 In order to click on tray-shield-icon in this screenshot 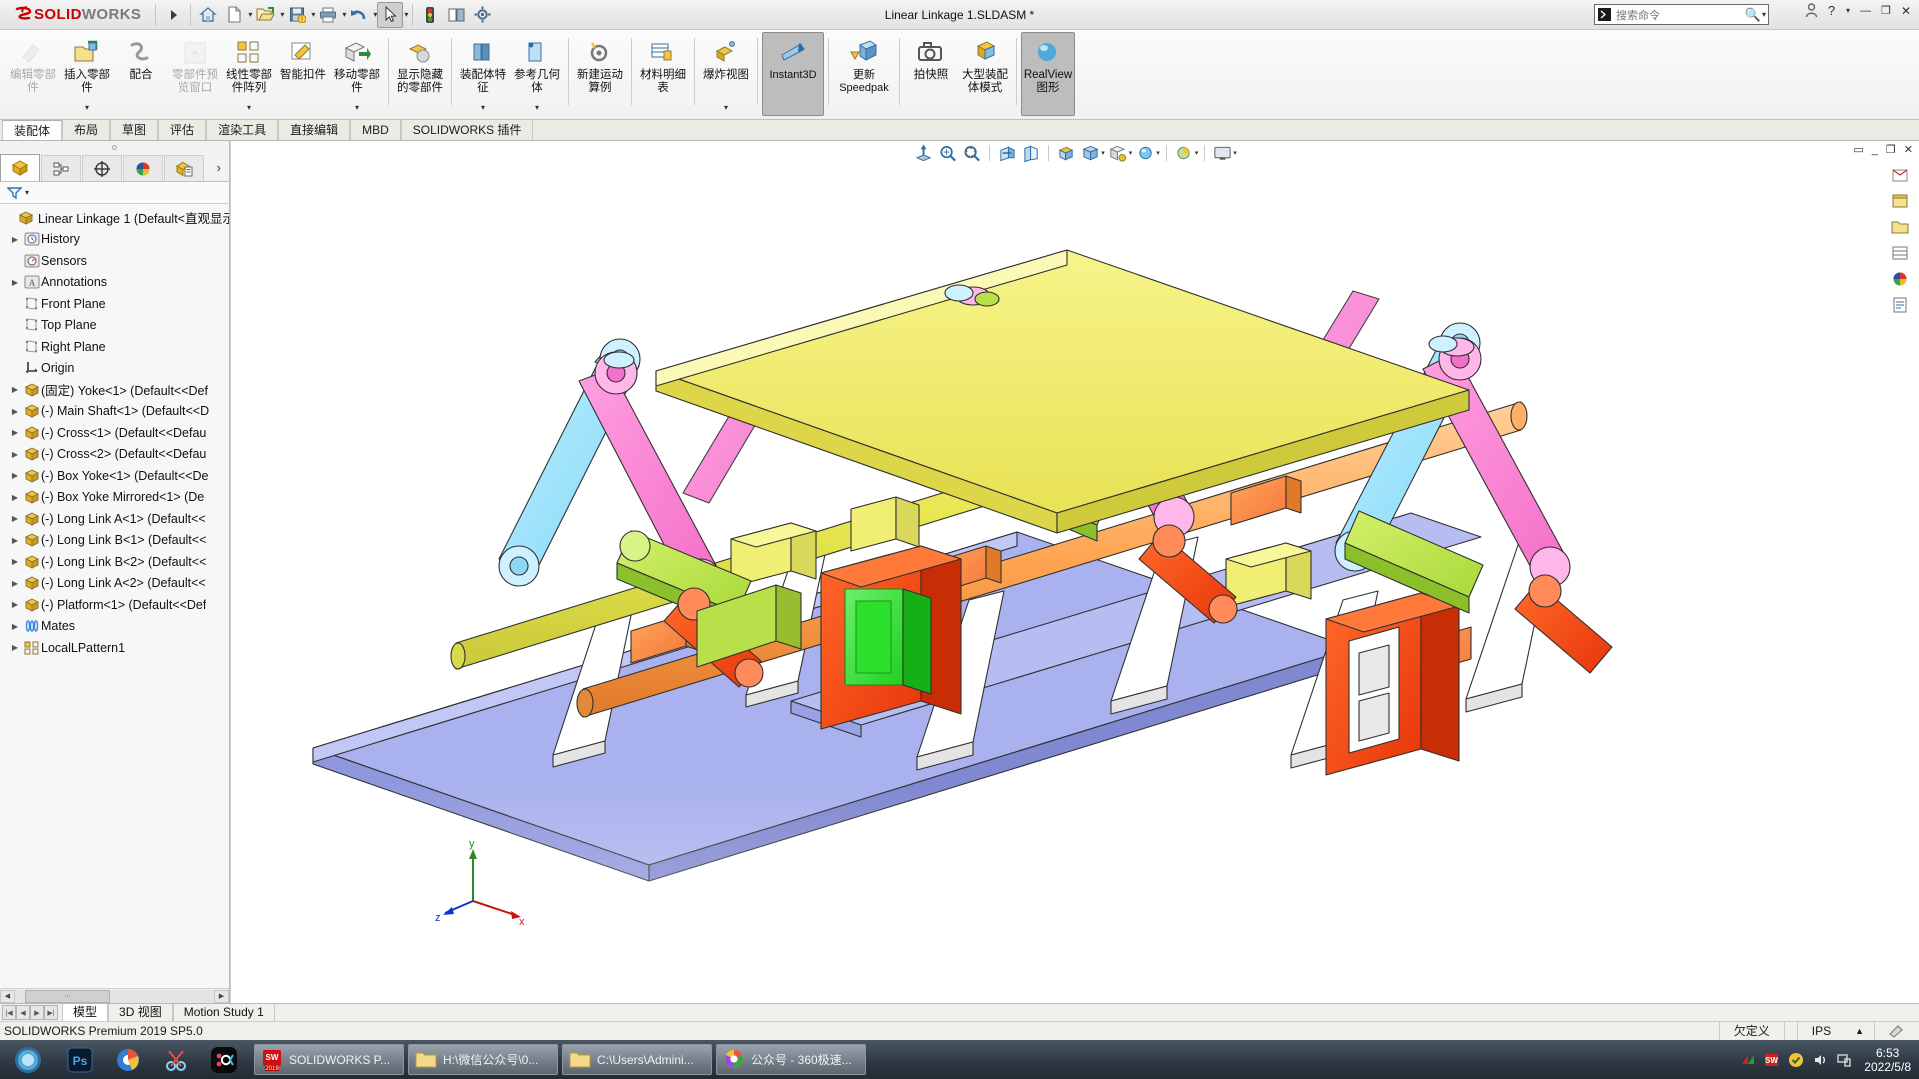, I will do `click(1796, 1060)`.